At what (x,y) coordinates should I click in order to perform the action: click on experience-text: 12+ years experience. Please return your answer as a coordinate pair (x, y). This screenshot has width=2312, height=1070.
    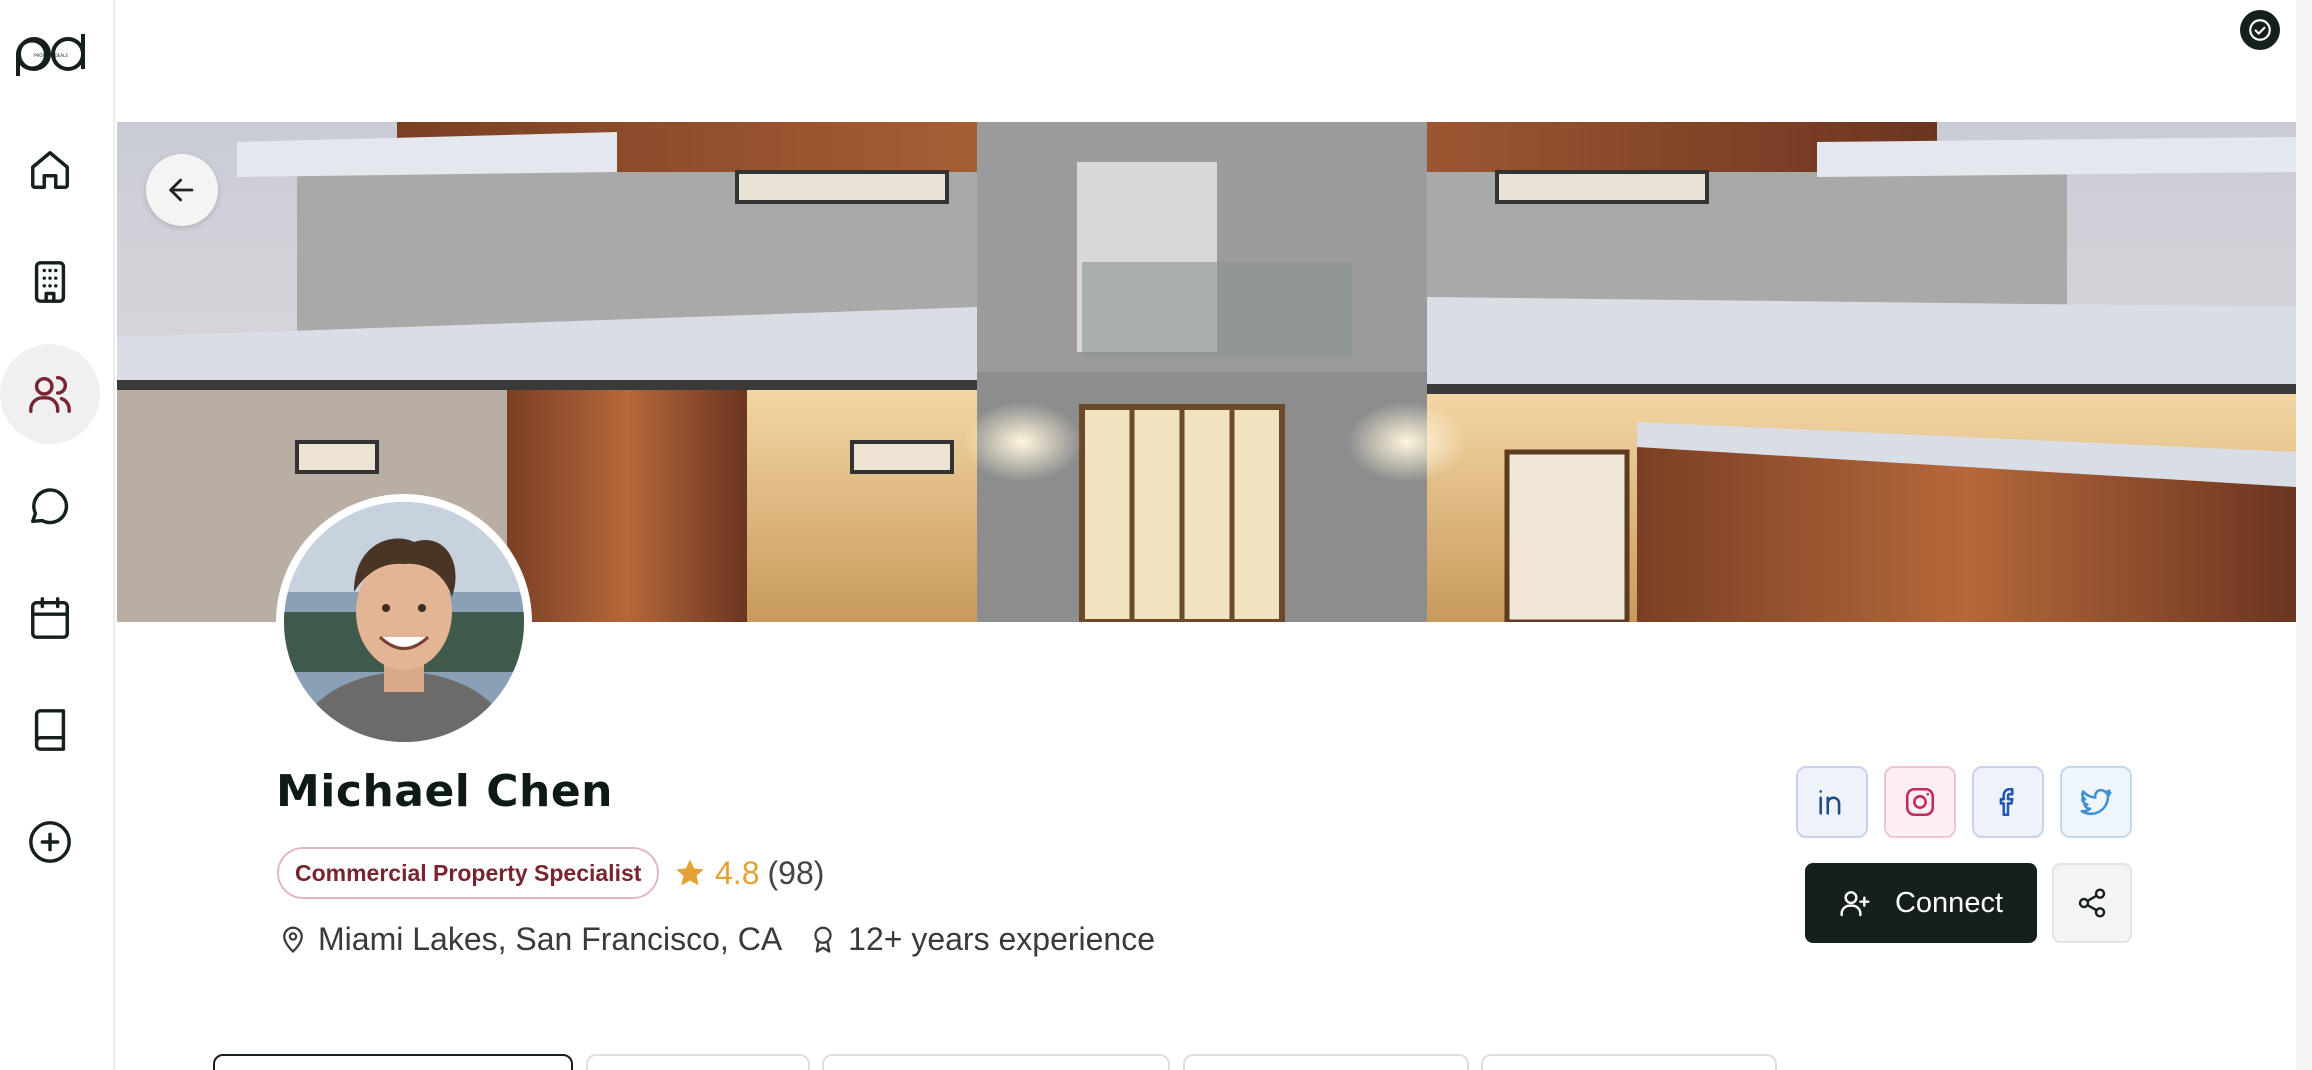
    Looking at the image, I should click on (1002, 938).